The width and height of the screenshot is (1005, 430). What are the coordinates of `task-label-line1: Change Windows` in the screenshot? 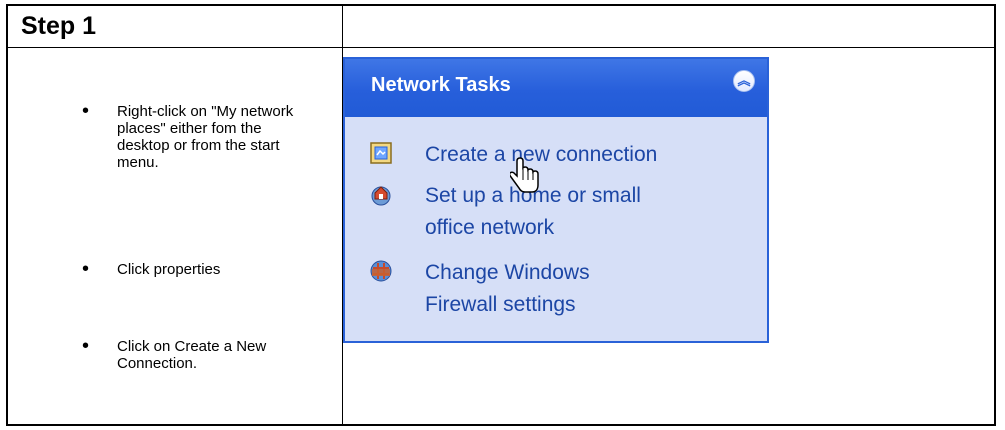 It's located at (507, 272).